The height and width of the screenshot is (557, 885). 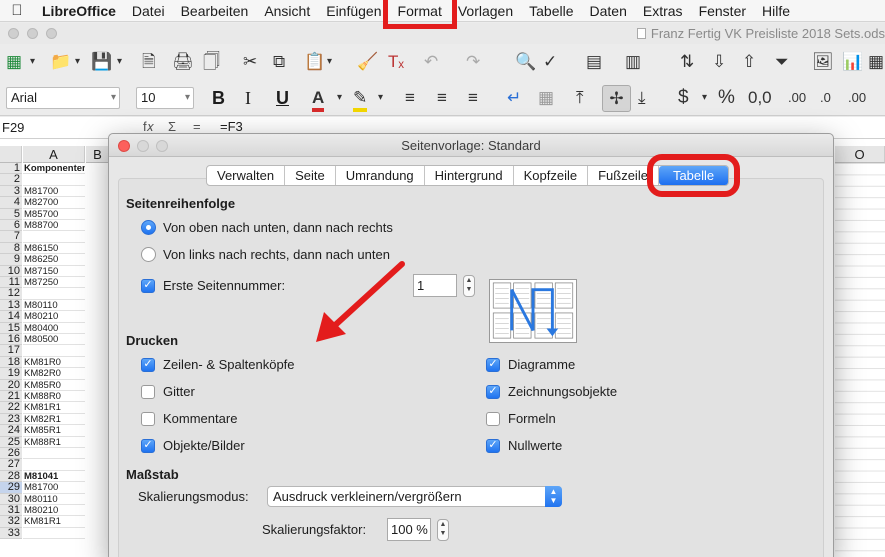 I want to click on highlight-color-icon: ✎, so click(x=360, y=100).